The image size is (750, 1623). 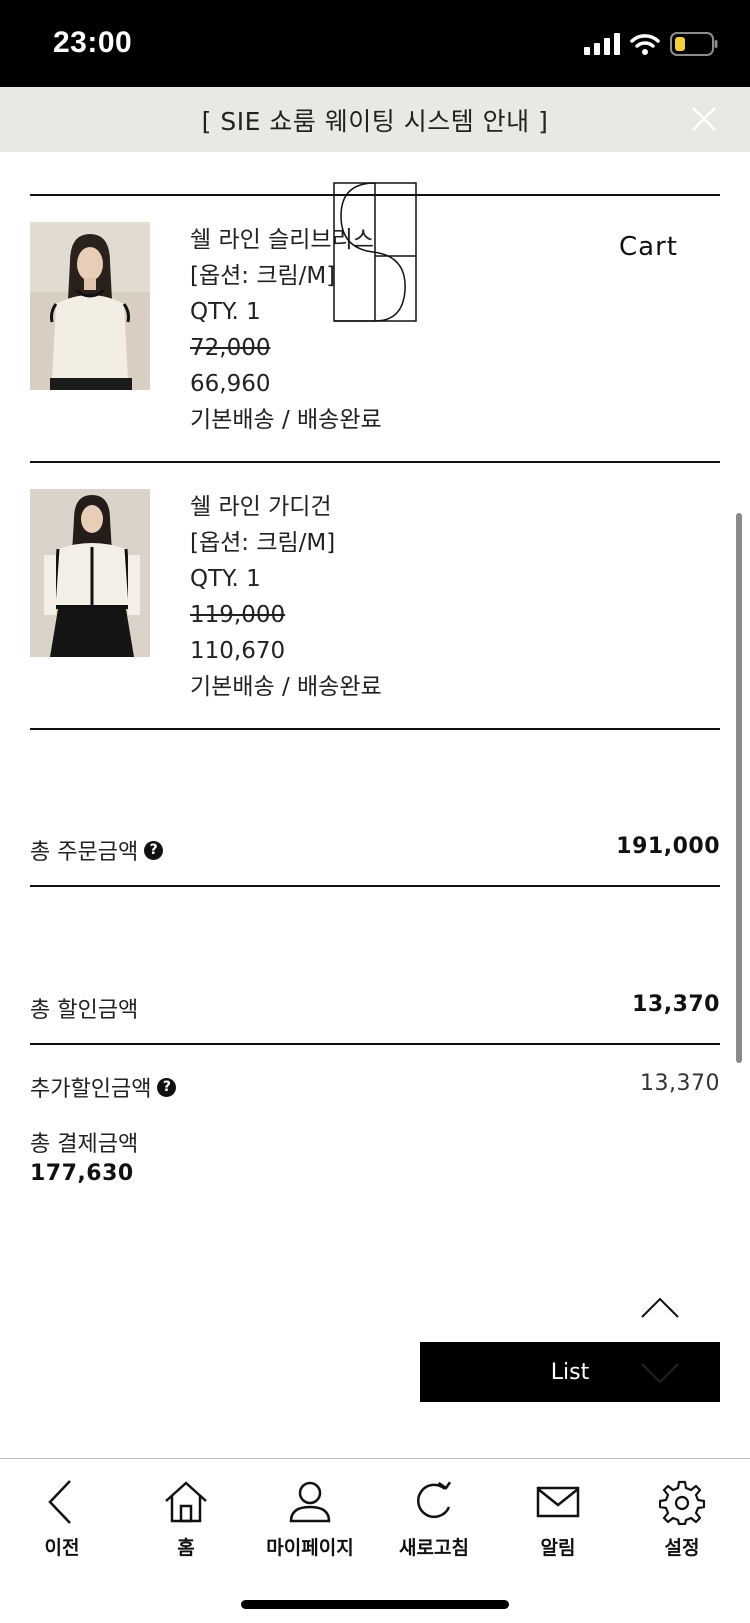 I want to click on product-sale-price: 110,670, so click(x=238, y=651).